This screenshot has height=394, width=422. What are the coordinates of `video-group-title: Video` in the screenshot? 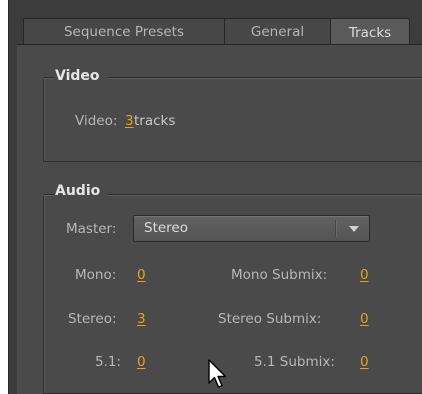 It's located at (81, 76).